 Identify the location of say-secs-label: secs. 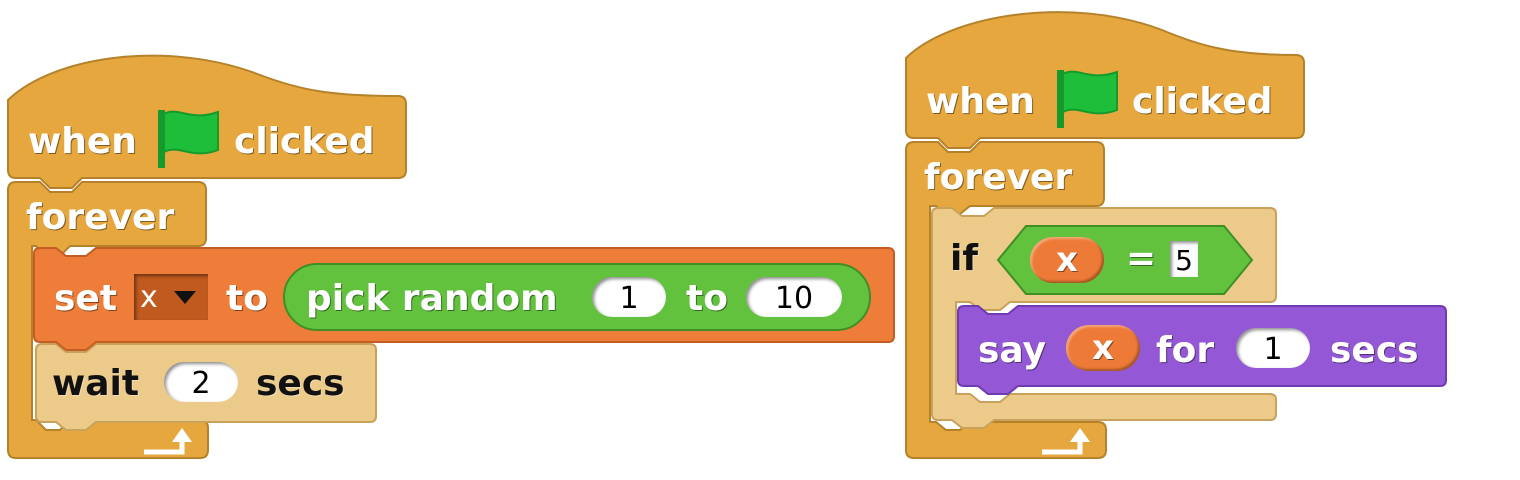
(1374, 350).